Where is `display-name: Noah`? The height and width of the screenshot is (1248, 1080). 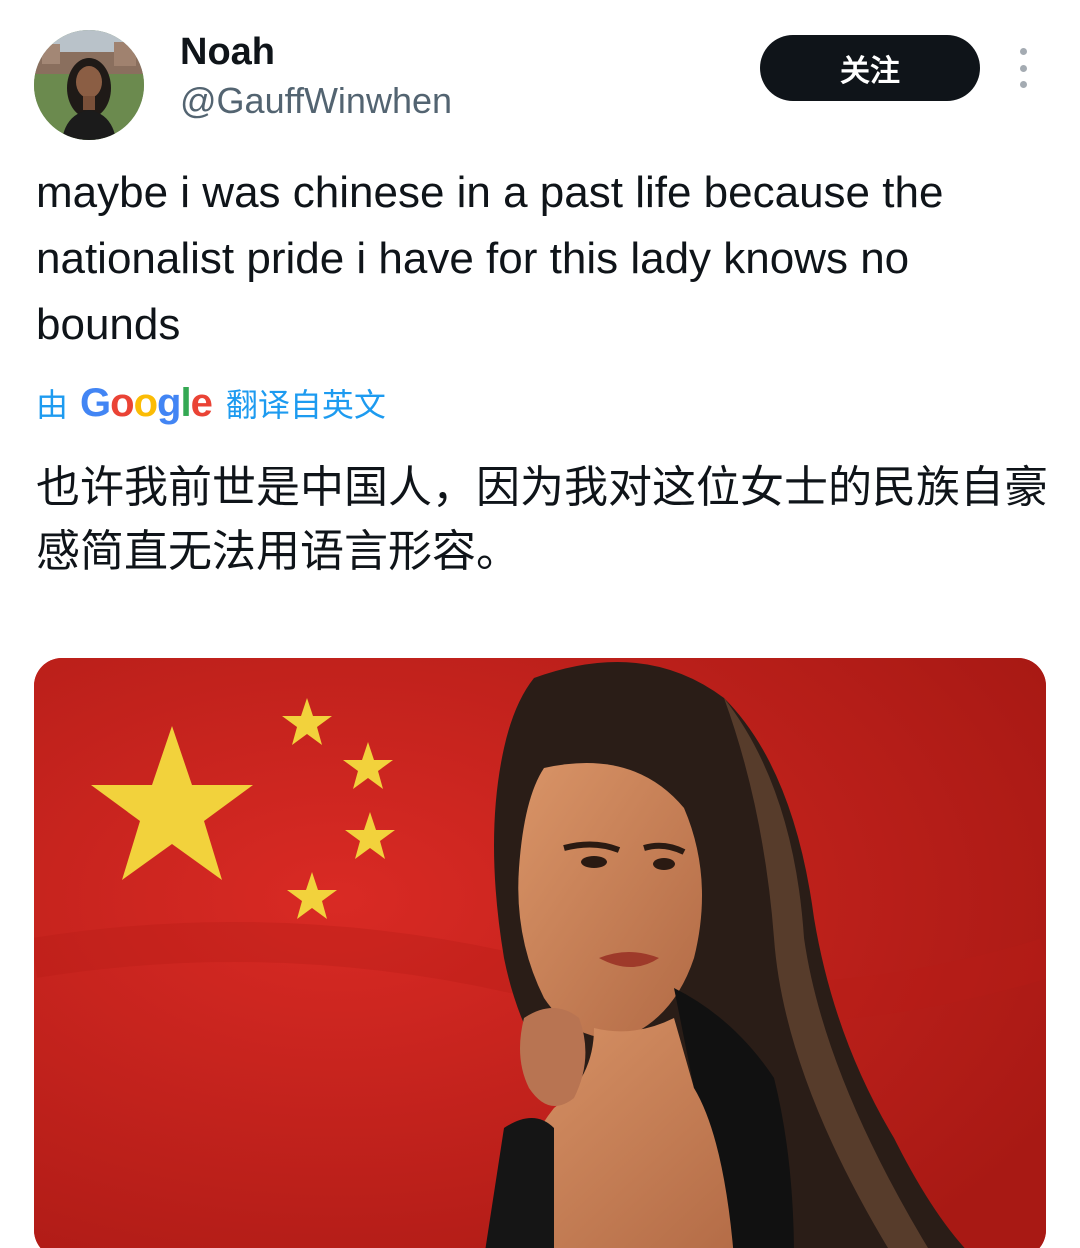
display-name: Noah is located at coordinates (227, 52).